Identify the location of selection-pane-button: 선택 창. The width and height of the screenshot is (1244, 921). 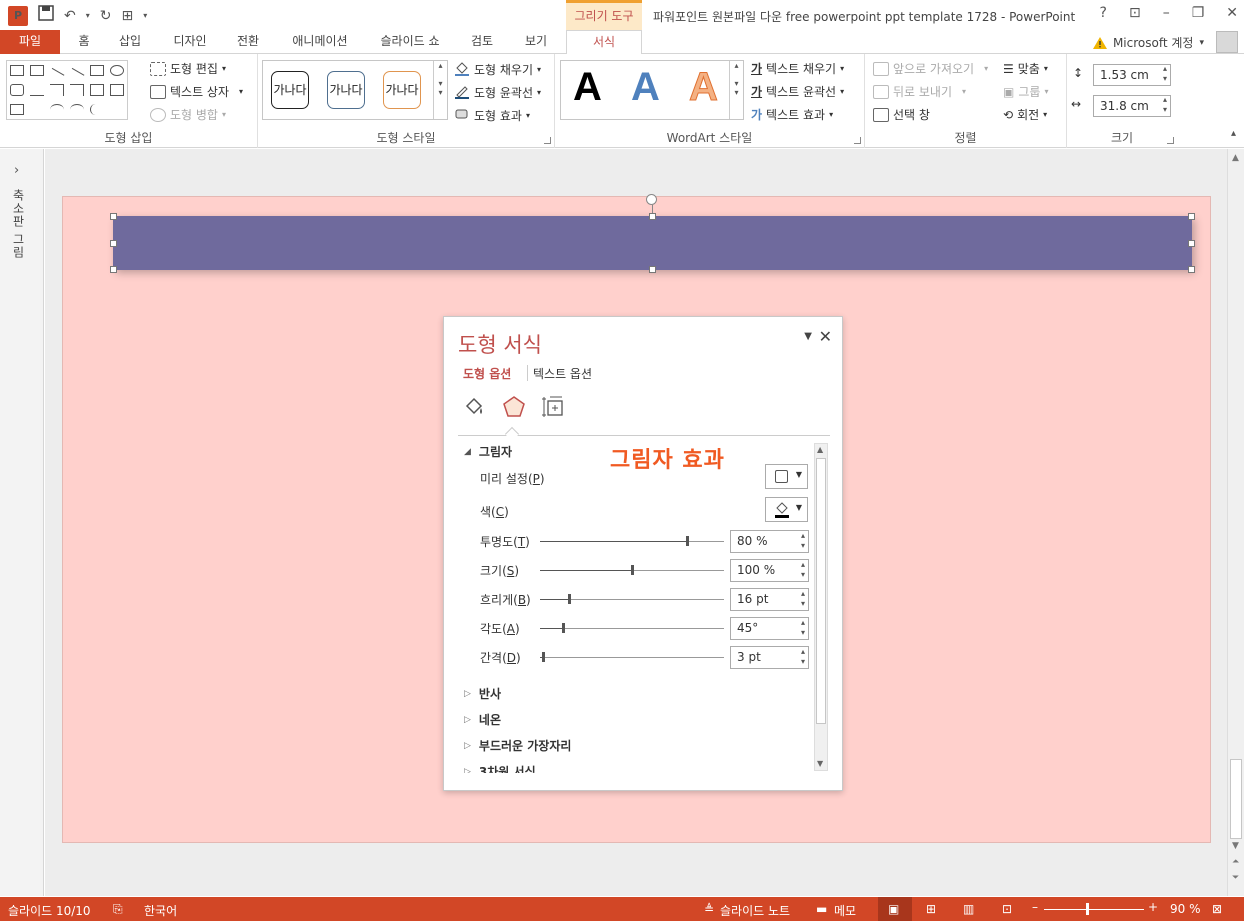
(901, 114).